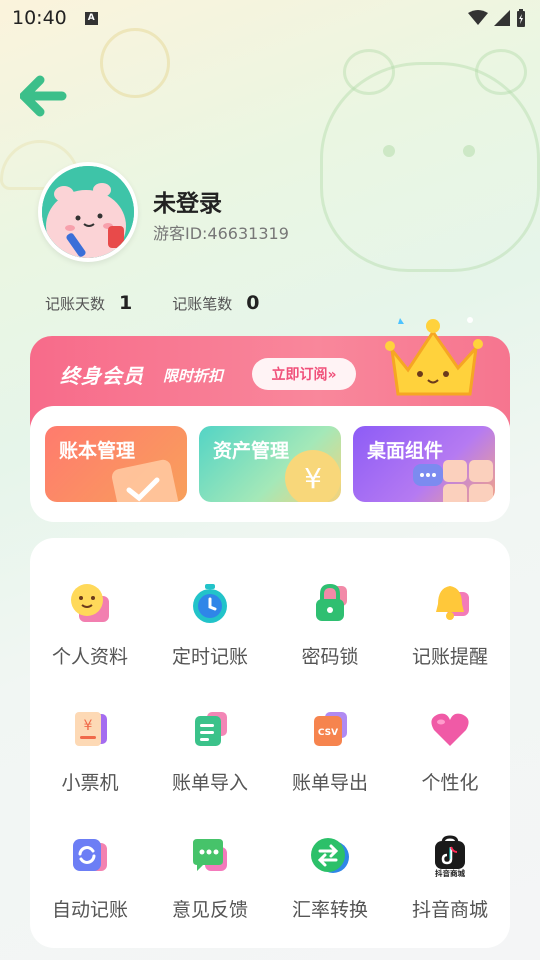  Describe the element at coordinates (521, 18) in the screenshot. I see `battery-icon` at that location.